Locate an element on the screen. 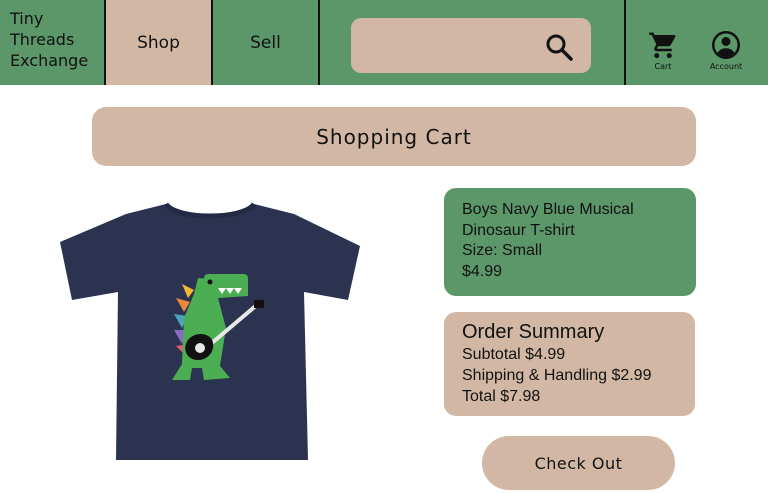 This screenshot has height=493, width=768. account-button: Account is located at coordinates (726, 53).